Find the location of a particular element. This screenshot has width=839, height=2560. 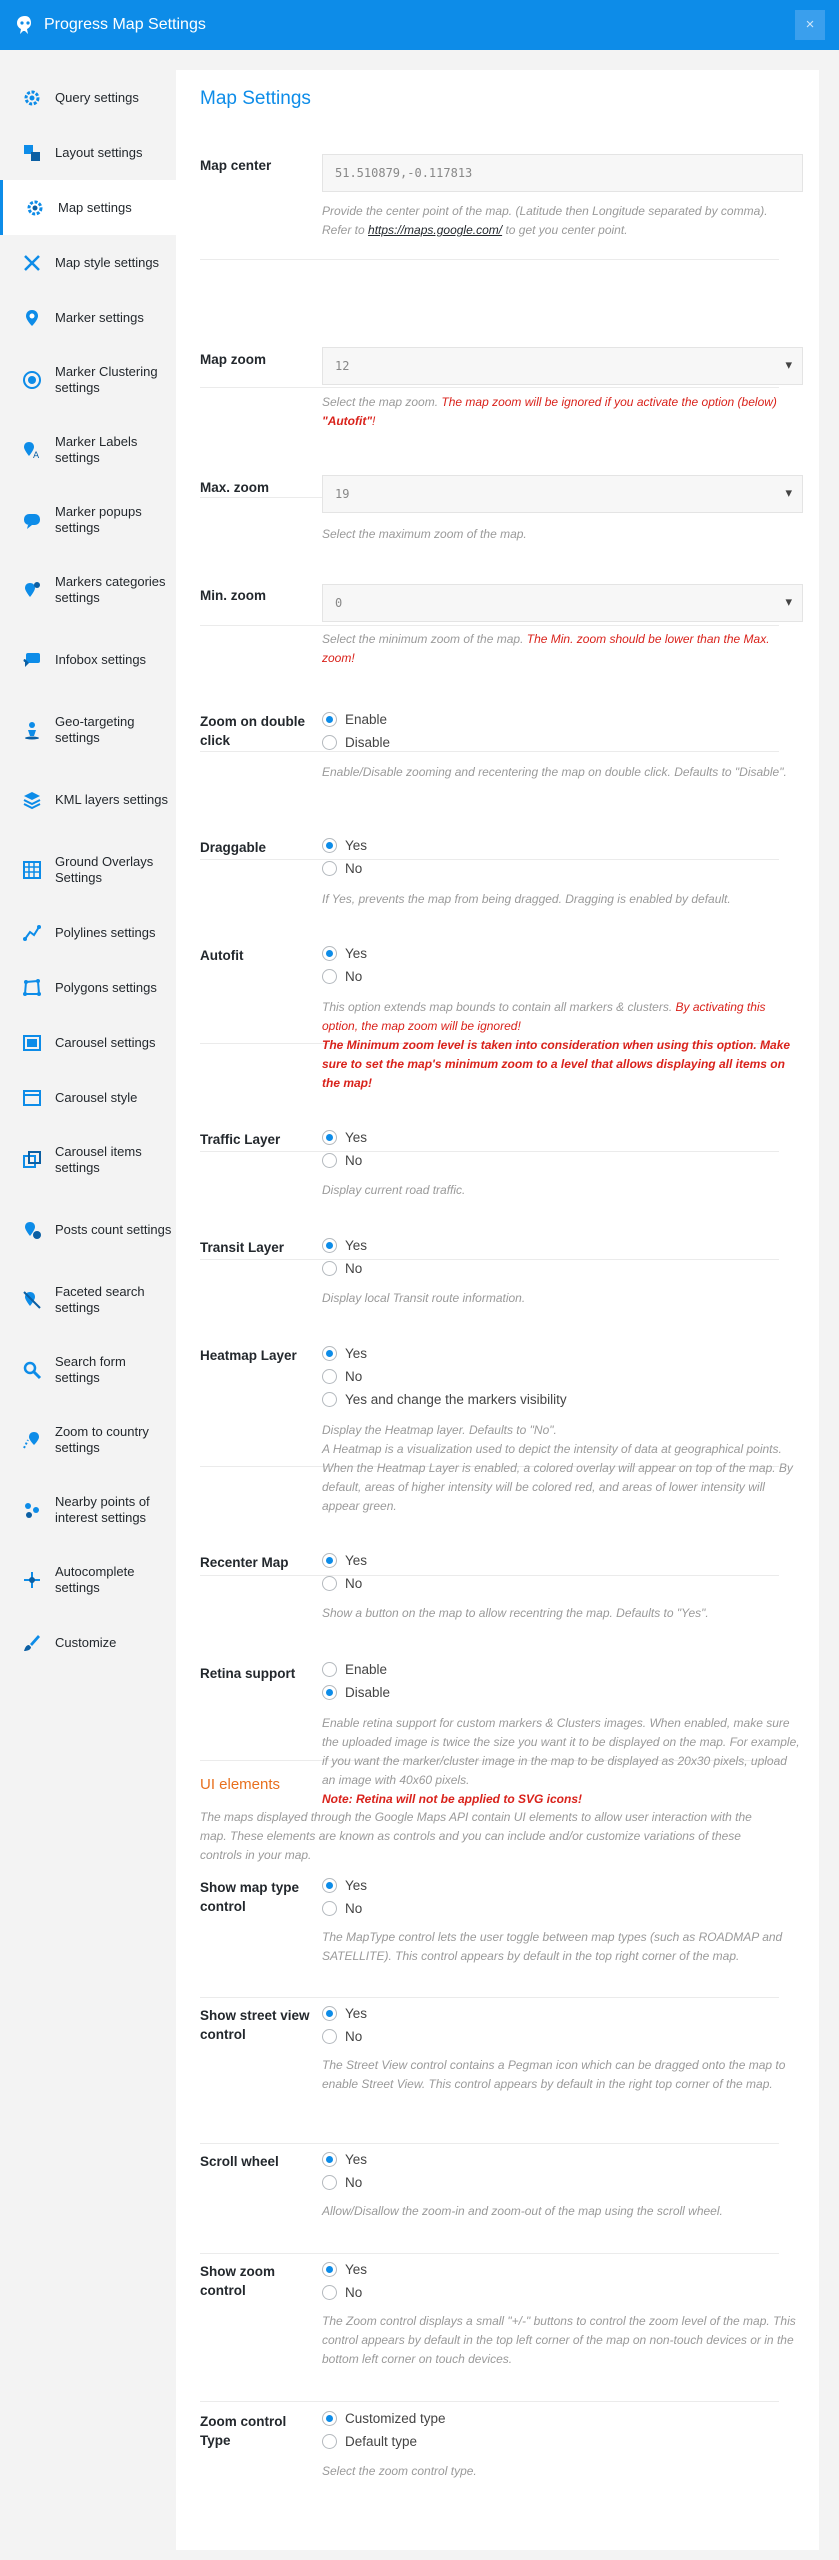

sidebar-item-faceted-search-settings: Faceted search settings is located at coordinates (88, 1300).